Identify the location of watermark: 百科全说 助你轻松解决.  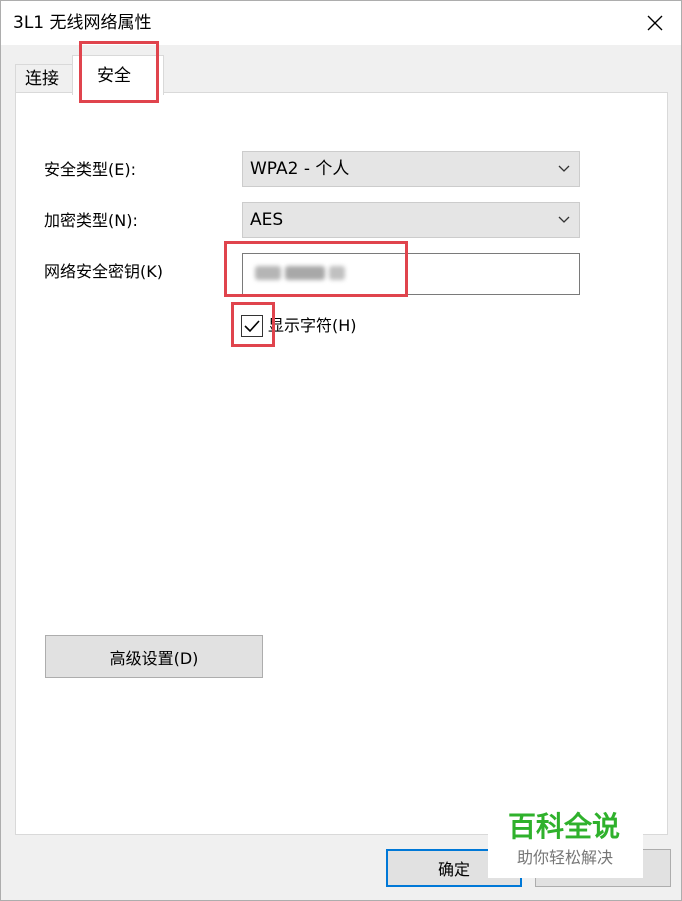
(565, 841).